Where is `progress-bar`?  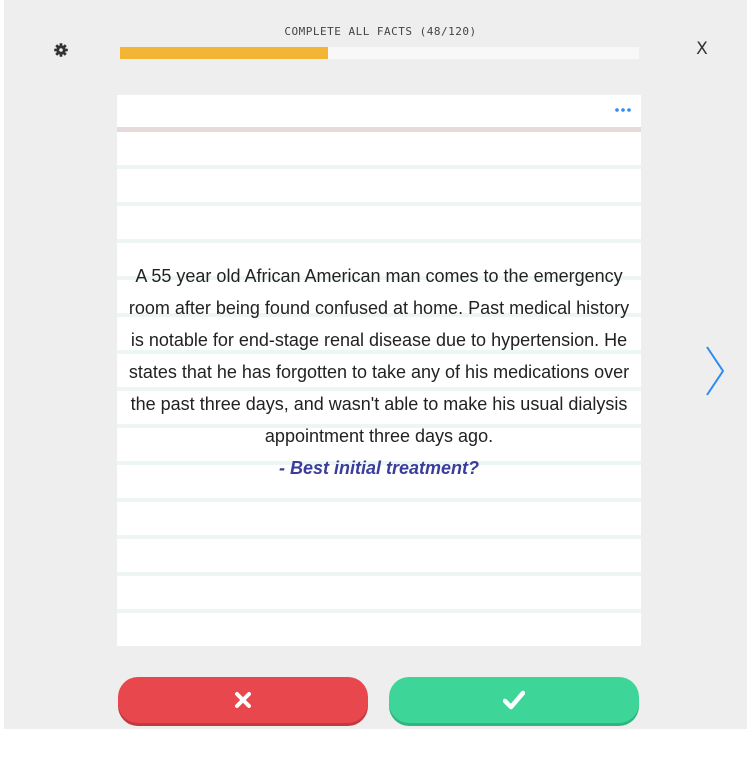 progress-bar is located at coordinates (379, 53).